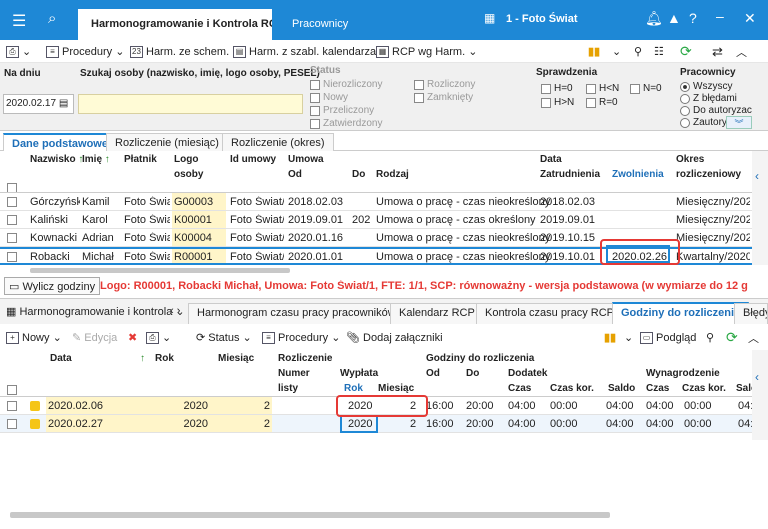  Describe the element at coordinates (549, 313) in the screenshot. I see `tab-kontrola-rcp: Kontrola czasu pracy RCP` at that location.